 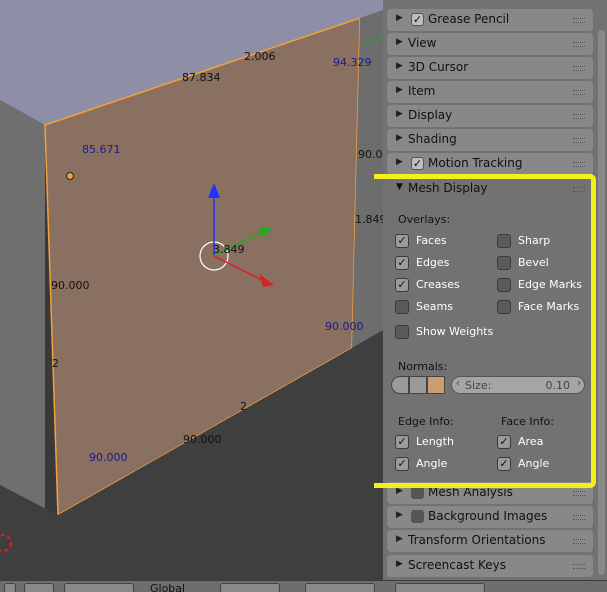 I want to click on selected-vertex, so click(x=70, y=176).